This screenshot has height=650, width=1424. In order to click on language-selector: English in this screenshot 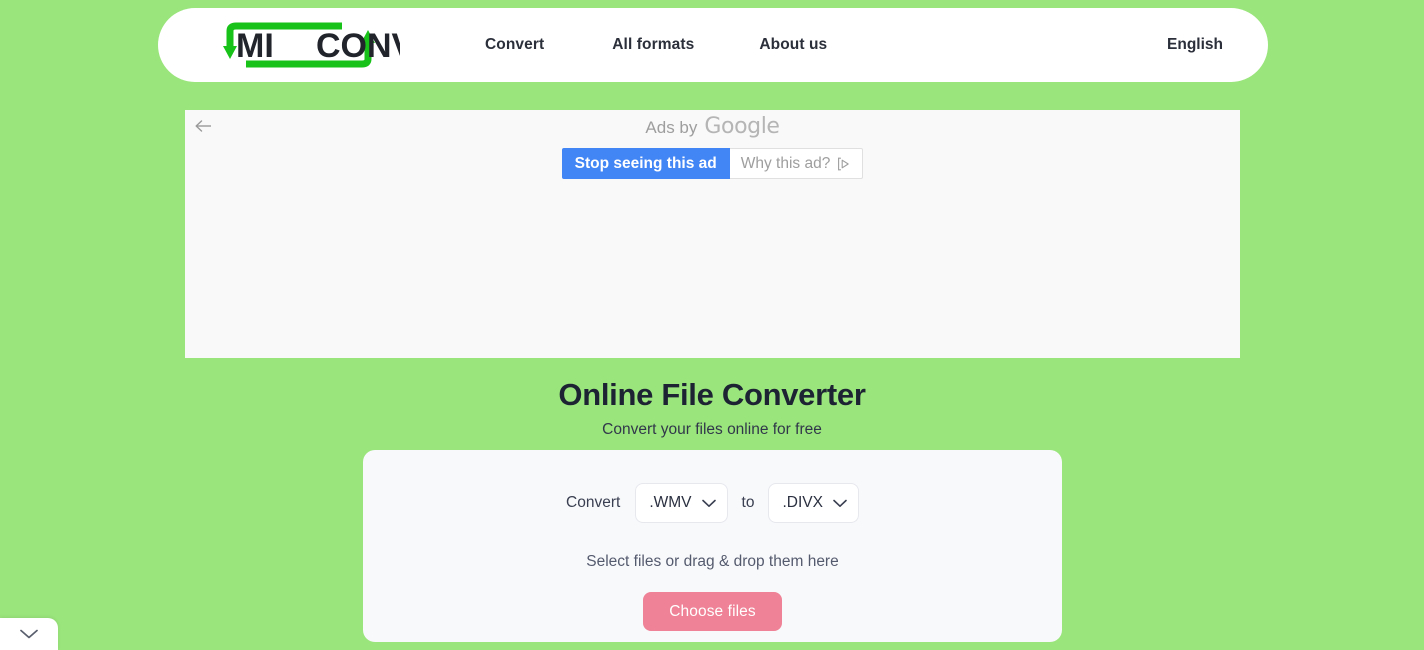, I will do `click(1195, 45)`.